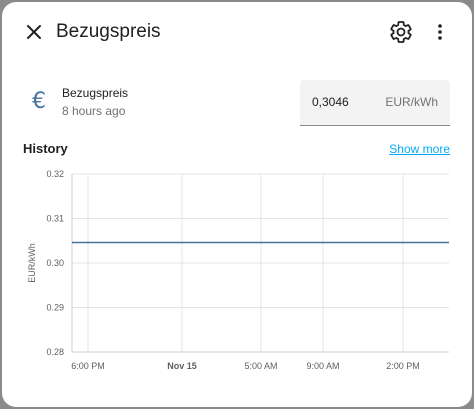 Image resolution: width=474 pixels, height=409 pixels. I want to click on gear-icon, so click(401, 32).